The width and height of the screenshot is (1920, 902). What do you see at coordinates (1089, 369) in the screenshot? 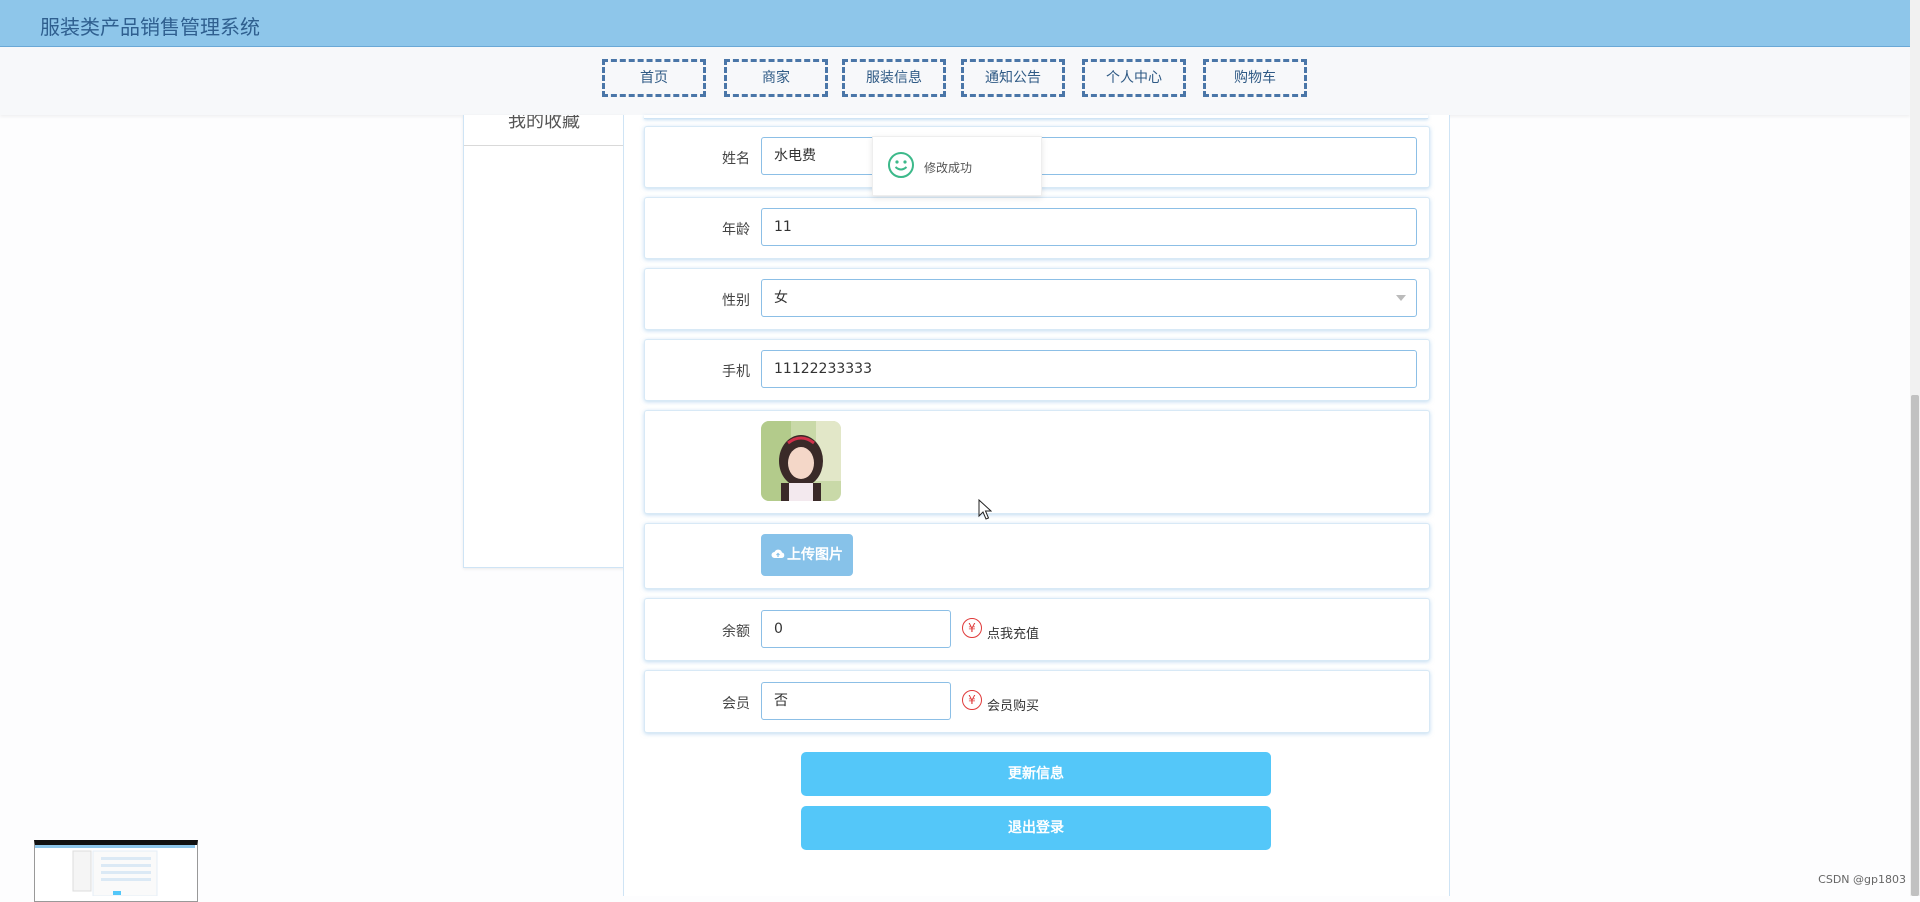
I see `phone-input: 11122233333` at bounding box center [1089, 369].